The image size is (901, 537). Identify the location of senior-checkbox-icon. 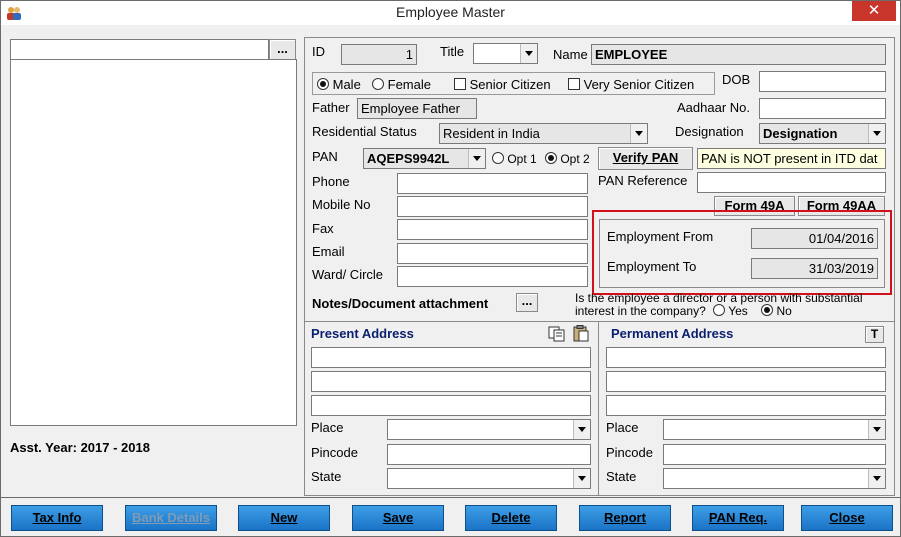
(460, 84).